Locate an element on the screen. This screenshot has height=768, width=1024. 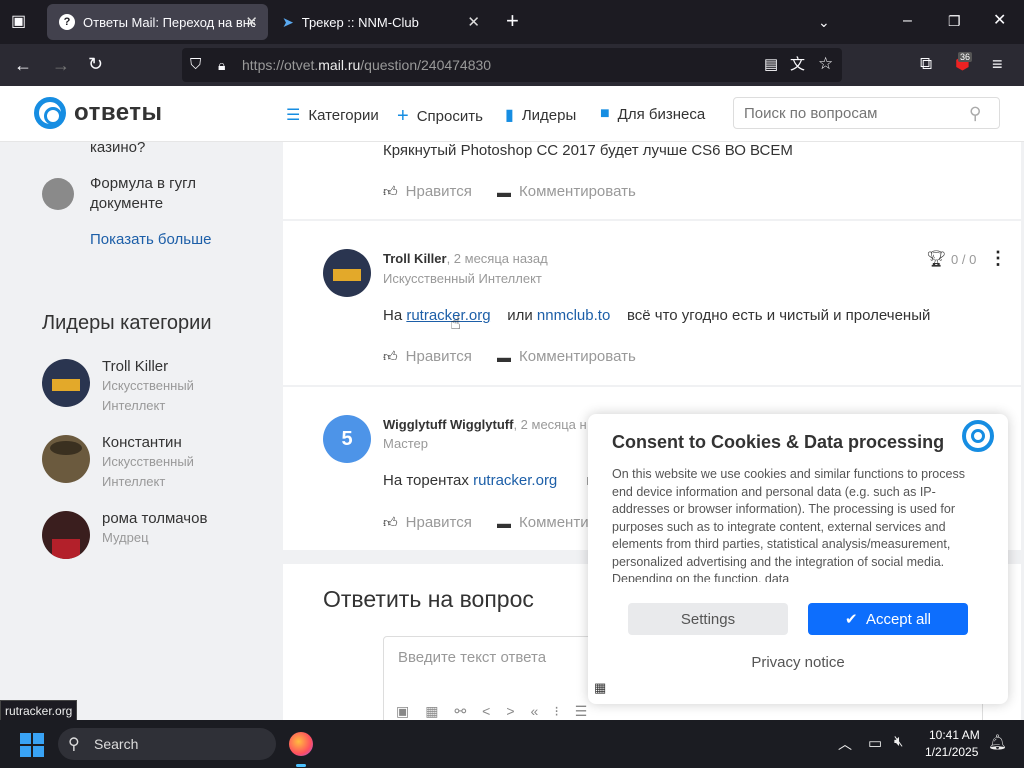
nav-business: ■ Для бизнеса is located at coordinates (652, 114).